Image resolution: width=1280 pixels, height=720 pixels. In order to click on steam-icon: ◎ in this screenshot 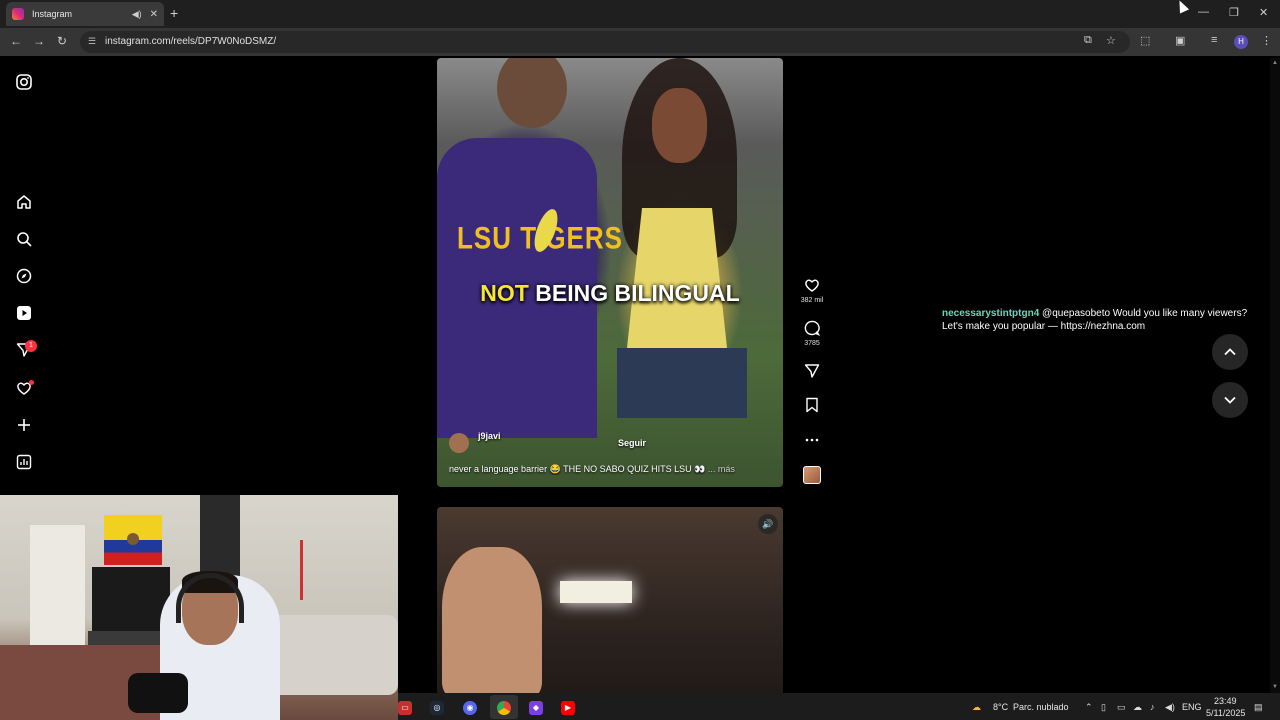, I will do `click(437, 708)`.